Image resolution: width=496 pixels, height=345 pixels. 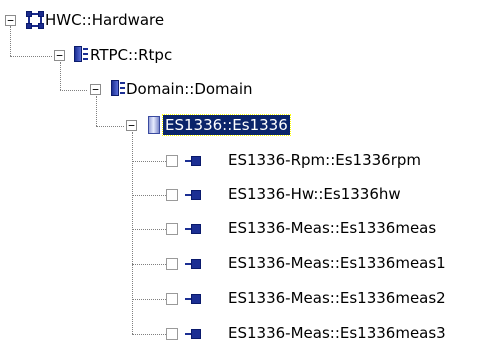 I want to click on tree-node-label: ES1336-Meas::Es1336meas, so click(x=332, y=228).